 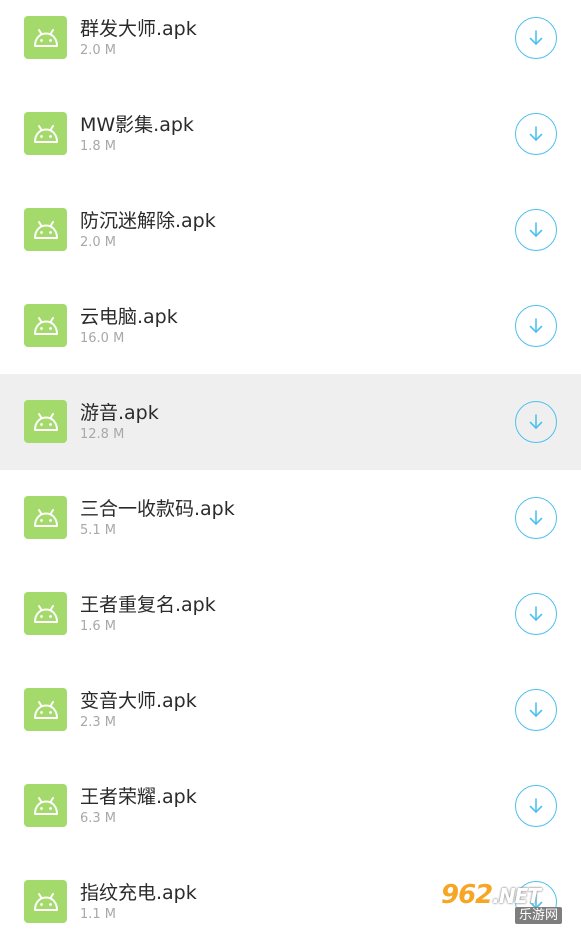 I want to click on watermark-brand: 962.NET, so click(x=491, y=895).